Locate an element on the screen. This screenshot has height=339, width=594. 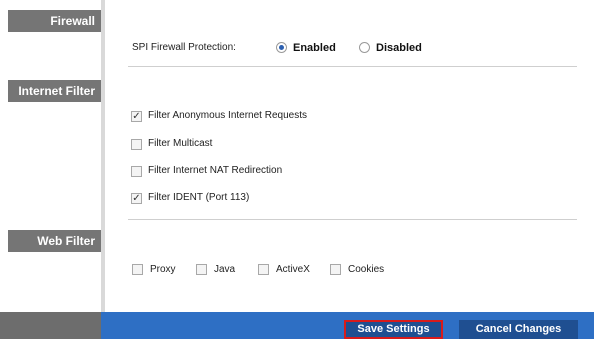
spi-disabled-label: Disabled is located at coordinates (399, 48).